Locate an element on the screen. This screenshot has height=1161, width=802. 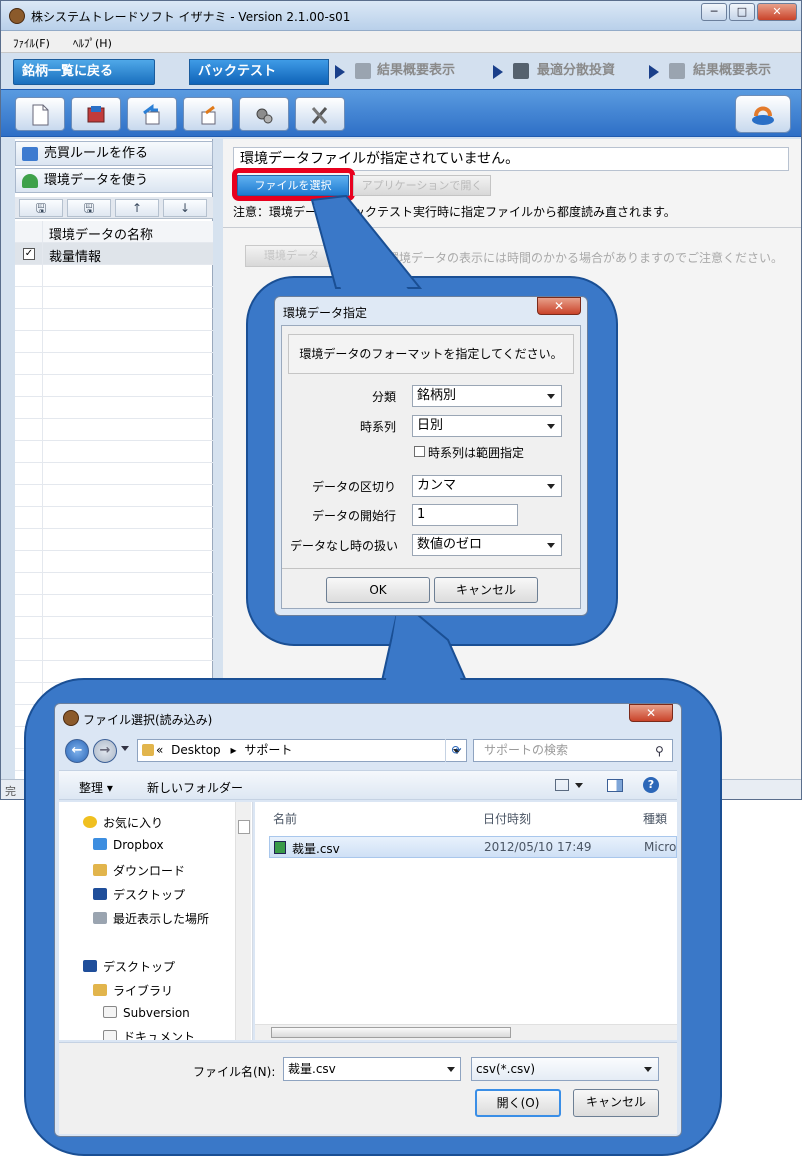
nav-downloads: ダウンロード is located at coordinates (139, 872).